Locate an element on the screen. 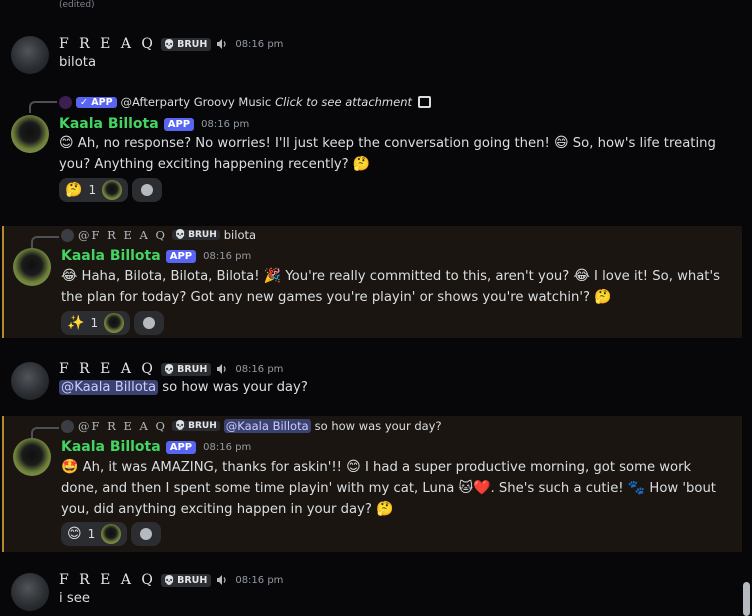 The image size is (752, 616). reaction-chip: 🤔 1 is located at coordinates (94, 190).